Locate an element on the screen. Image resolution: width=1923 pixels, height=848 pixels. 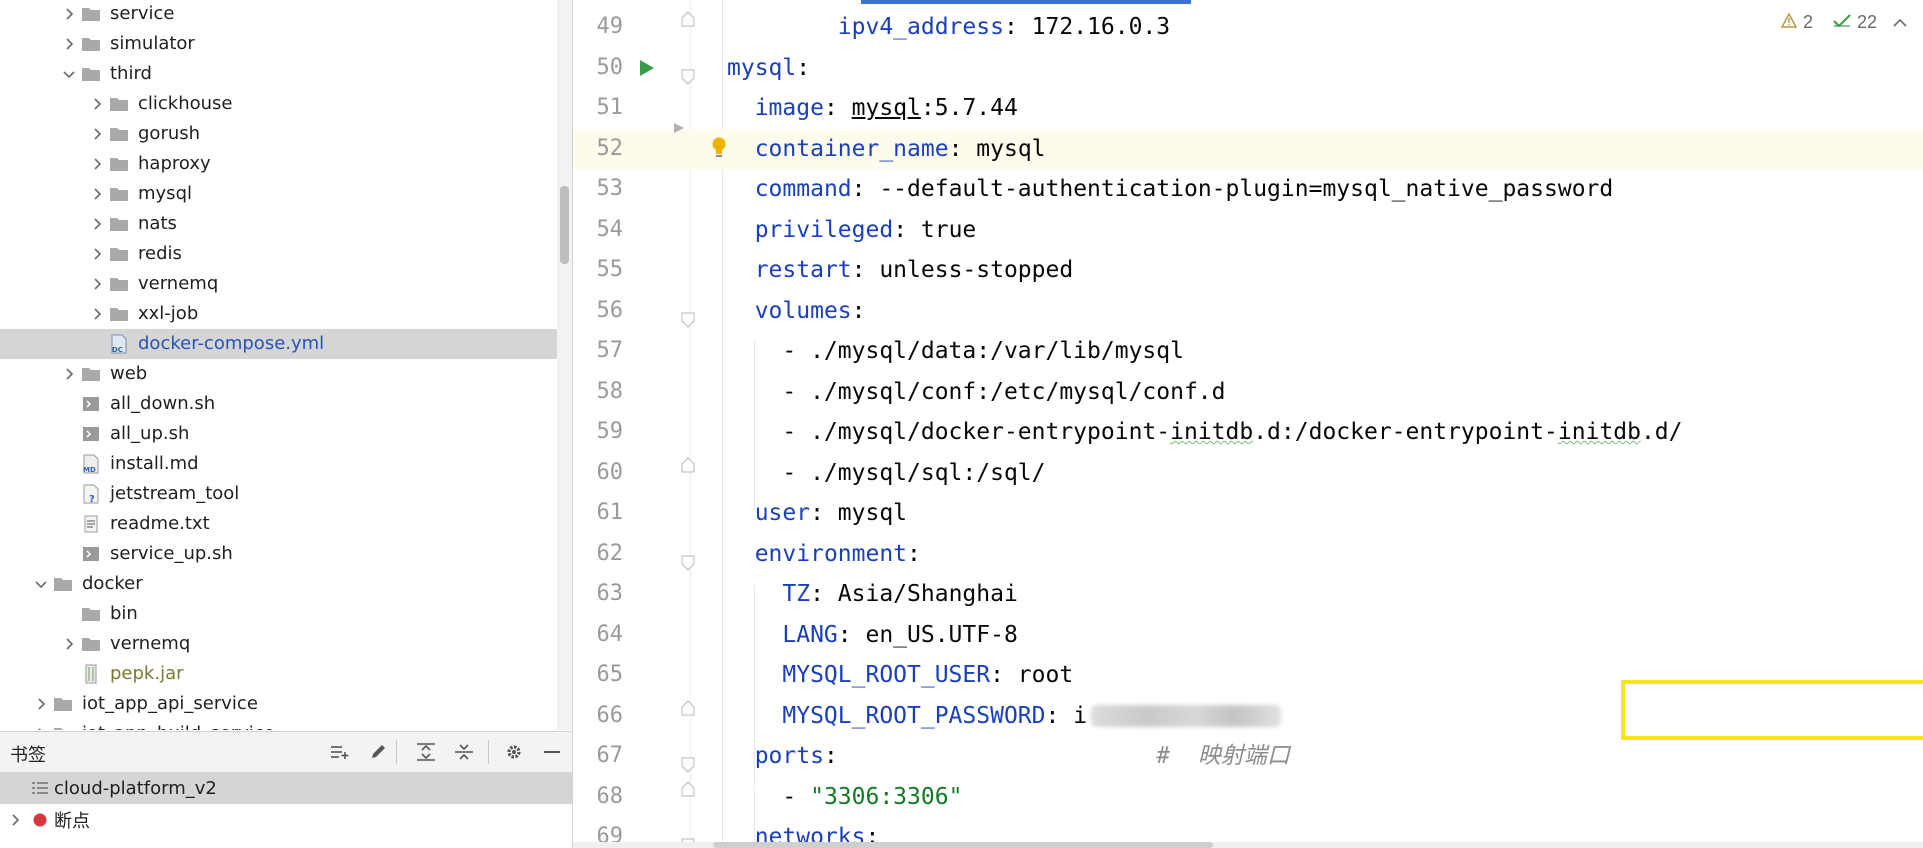
tree-folder: nats is located at coordinates (286, 224).